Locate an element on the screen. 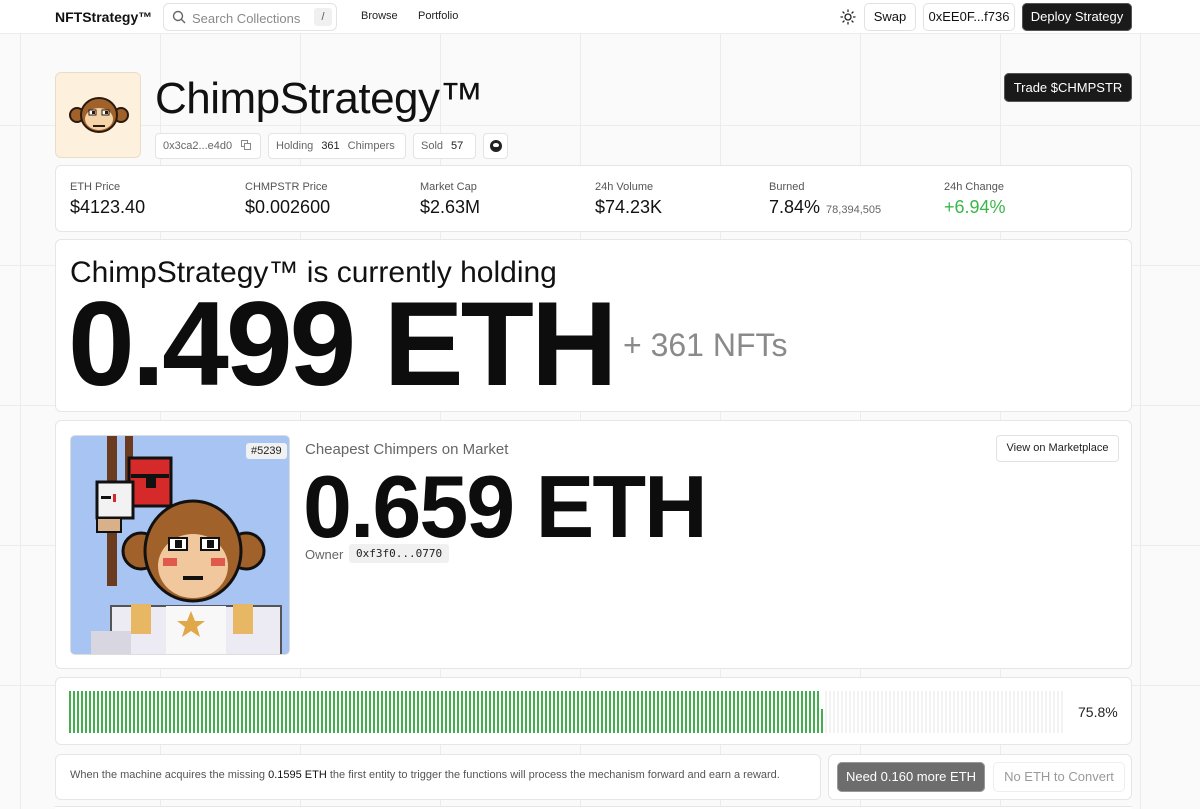  copy-icon is located at coordinates (246, 145).